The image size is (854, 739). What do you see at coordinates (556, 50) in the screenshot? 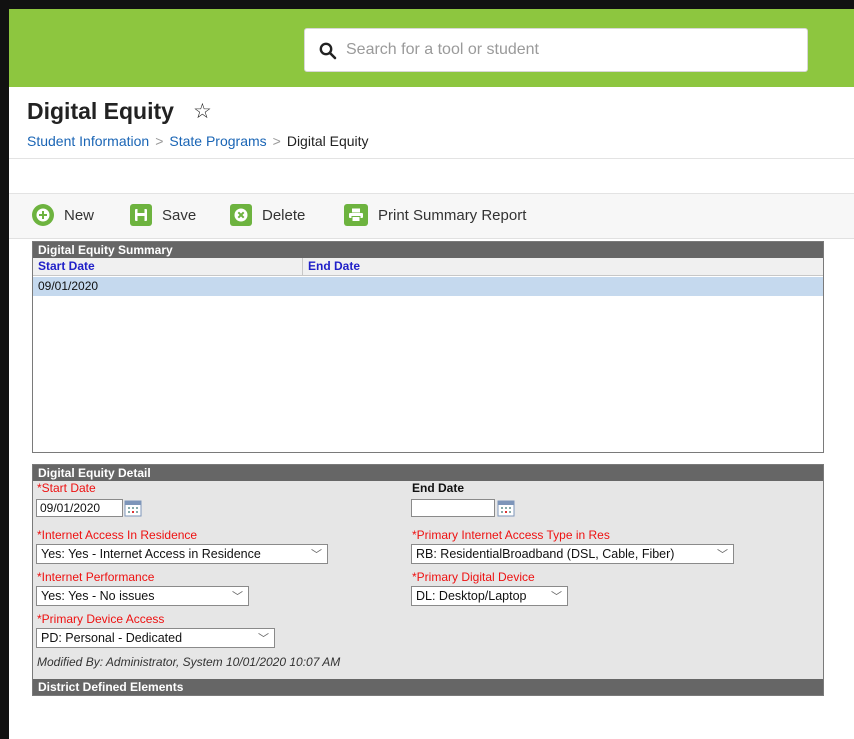
I see `search-input: Search for a tool or student` at bounding box center [556, 50].